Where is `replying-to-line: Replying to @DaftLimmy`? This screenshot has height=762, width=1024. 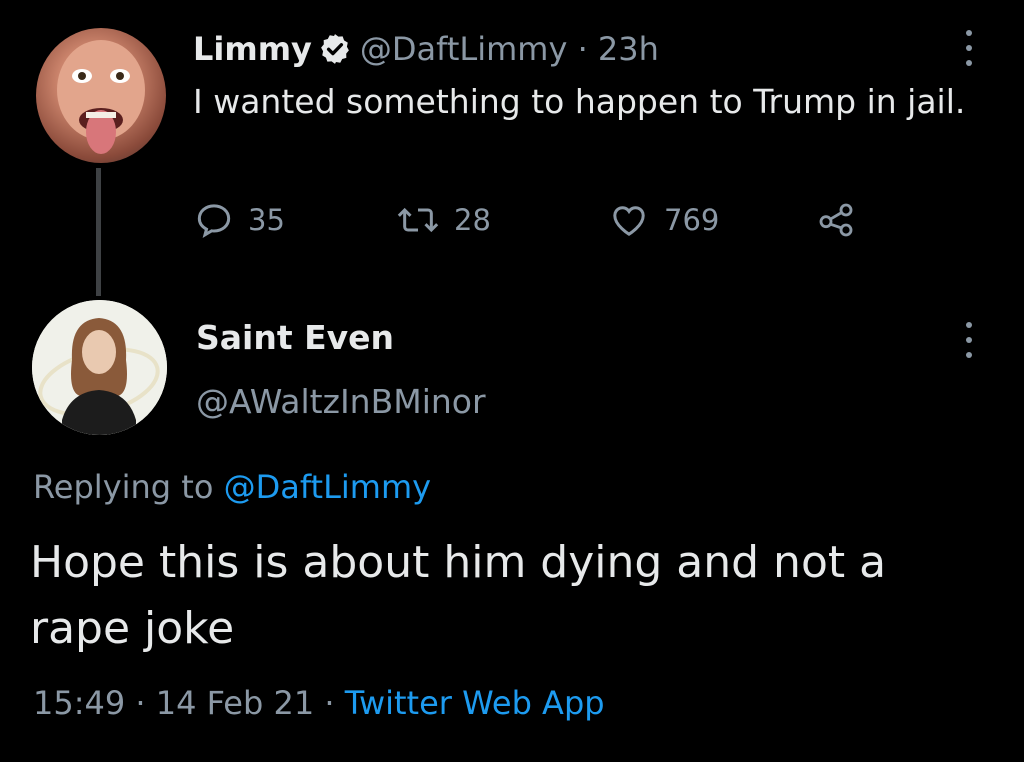 replying-to-line: Replying to @DaftLimmy is located at coordinates (232, 487).